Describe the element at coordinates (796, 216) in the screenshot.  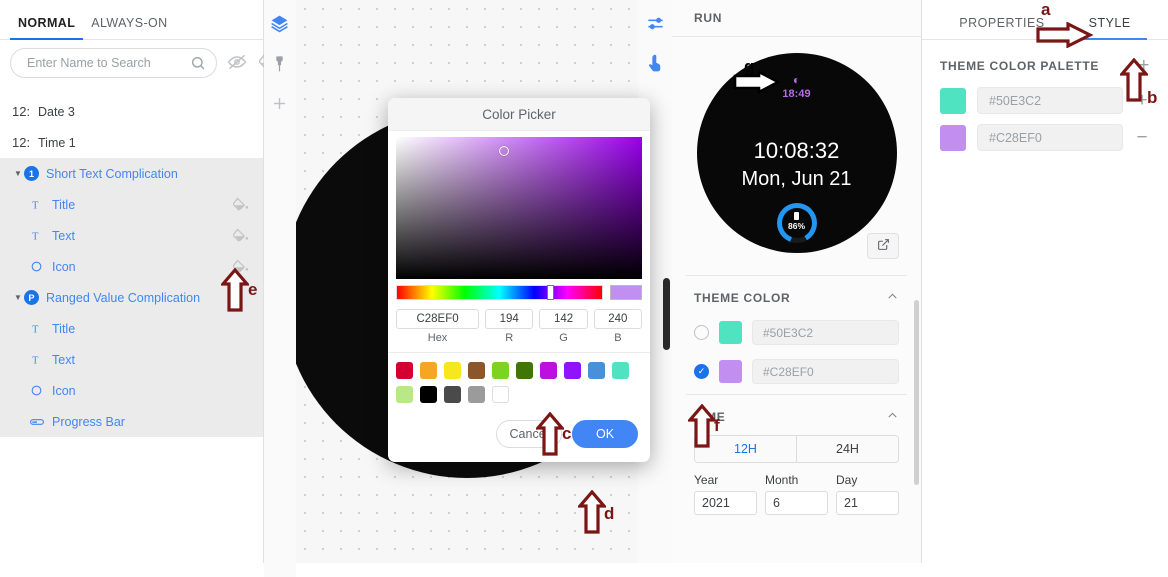
I see `battery-icon` at that location.